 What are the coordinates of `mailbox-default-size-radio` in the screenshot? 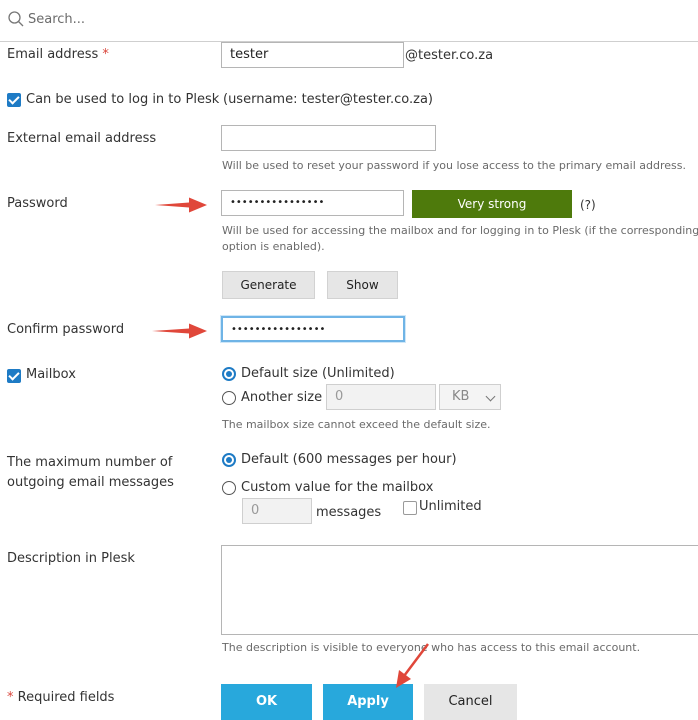 It's located at (229, 374).